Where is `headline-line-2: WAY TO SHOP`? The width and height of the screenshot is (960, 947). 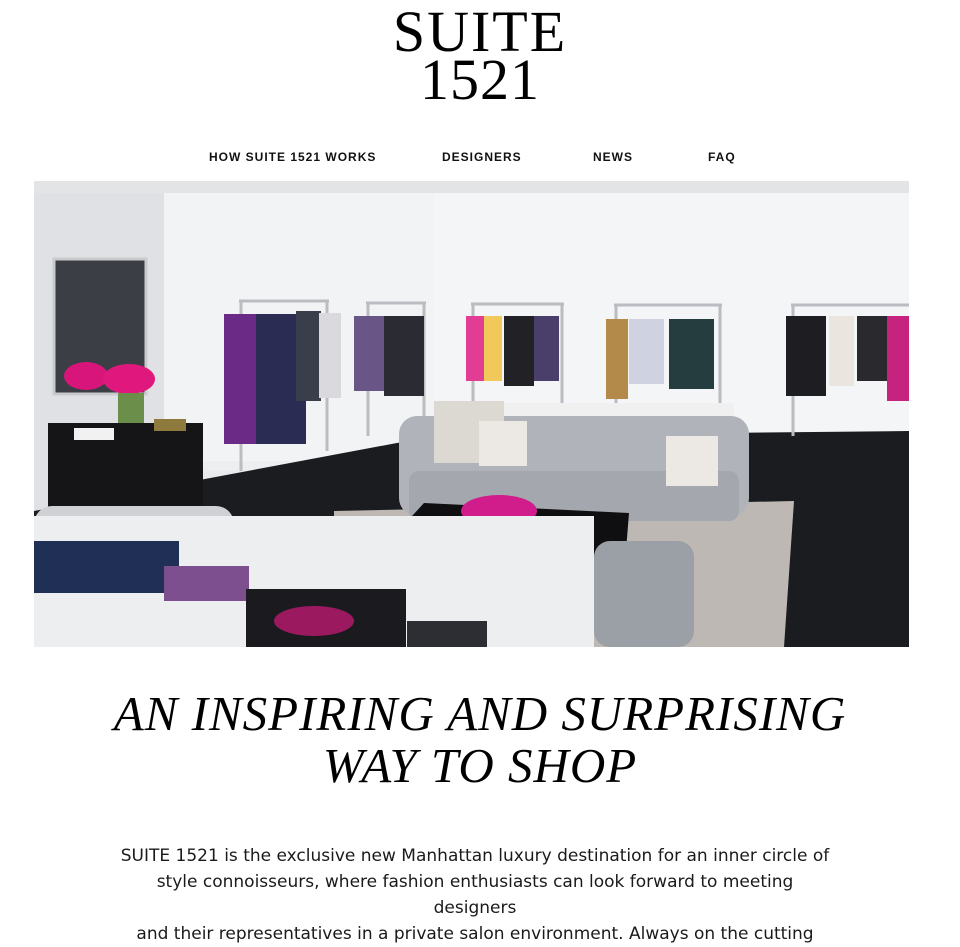 headline-line-2: WAY TO SHOP is located at coordinates (480, 765).